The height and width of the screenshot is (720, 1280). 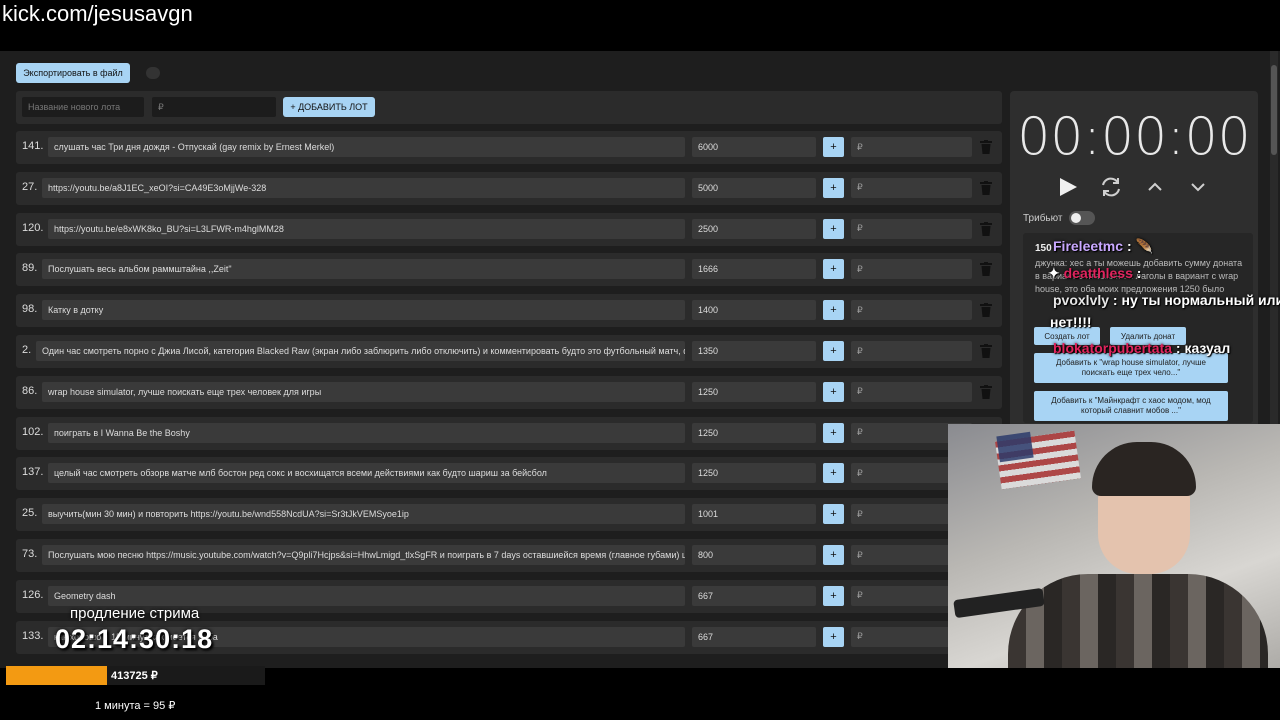 What do you see at coordinates (56, 675) in the screenshot?
I see `progress-fill` at bounding box center [56, 675].